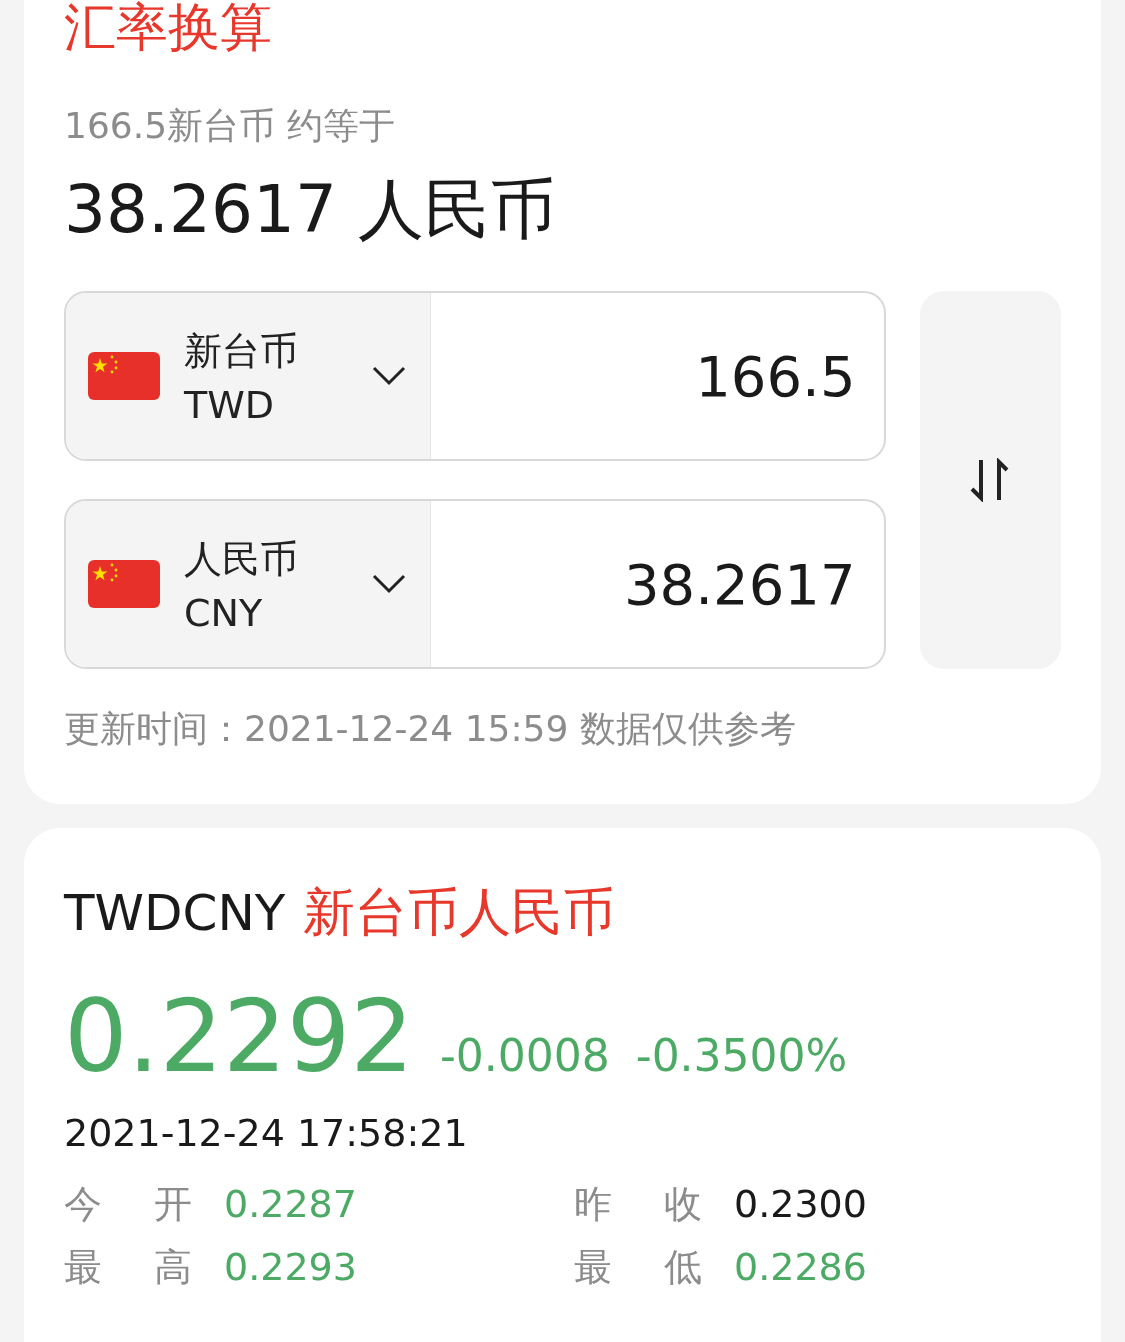 Image resolution: width=1125 pixels, height=1342 pixels. What do you see at coordinates (524, 1055) in the screenshot?
I see `rate-change: -0.0008` at bounding box center [524, 1055].